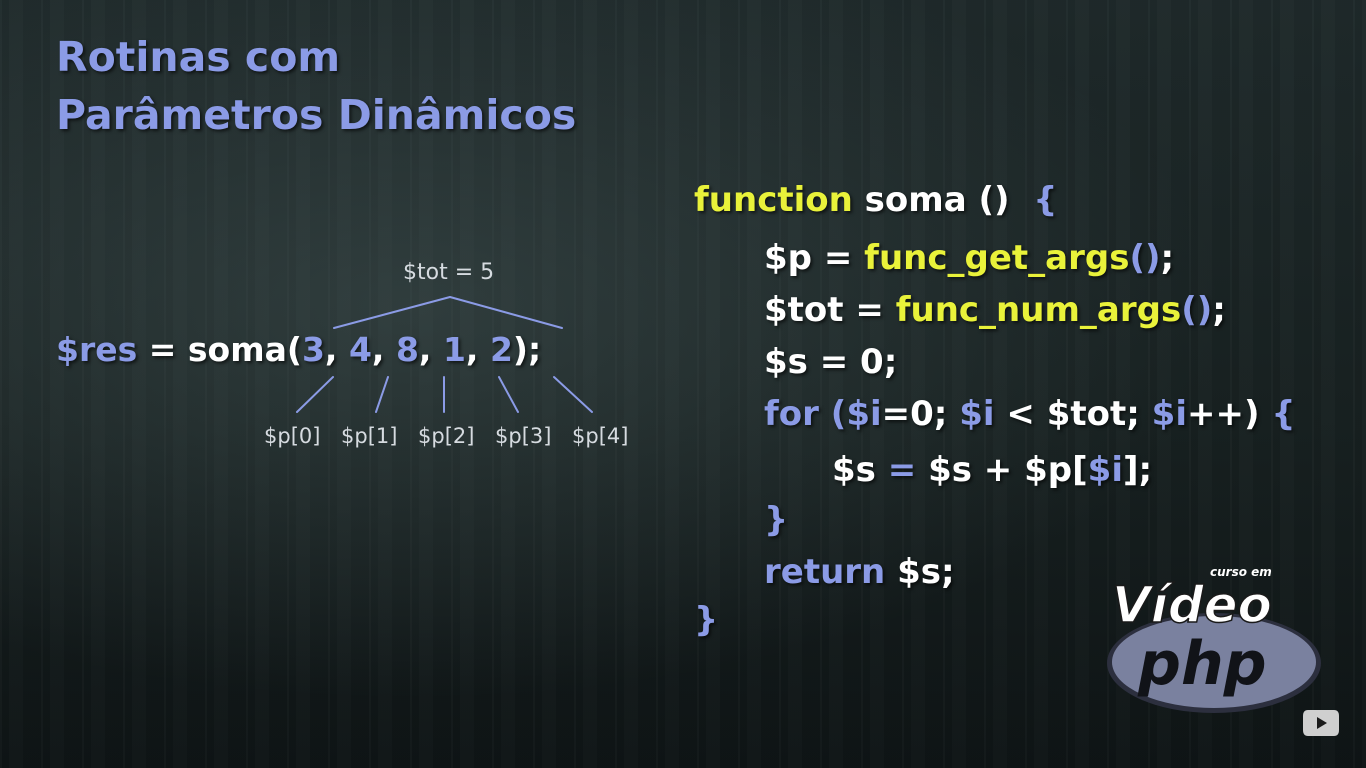  What do you see at coordinates (523, 436) in the screenshot?
I see `param-label-3: $p[3]` at bounding box center [523, 436].